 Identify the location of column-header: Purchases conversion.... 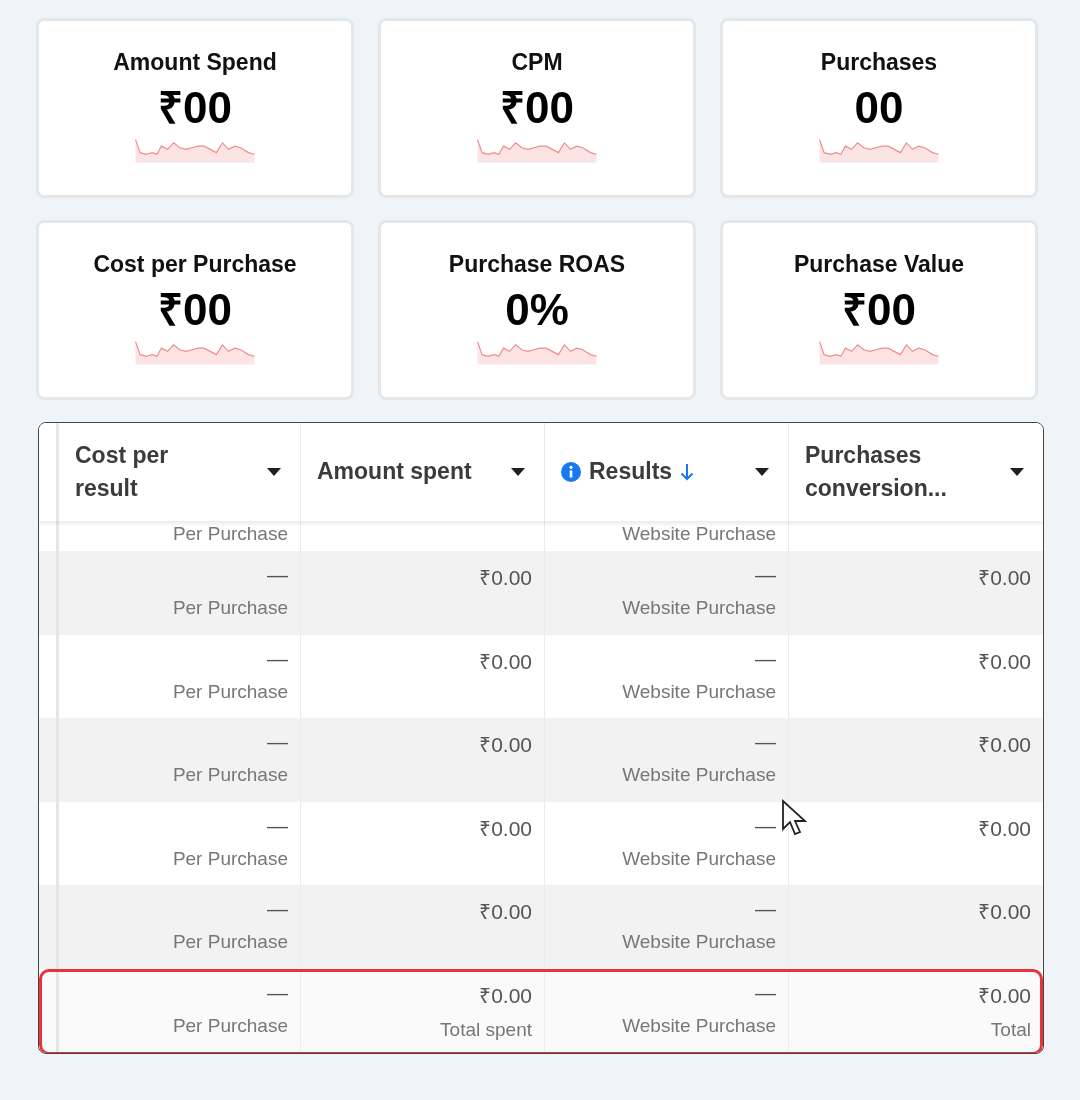
(916, 472).